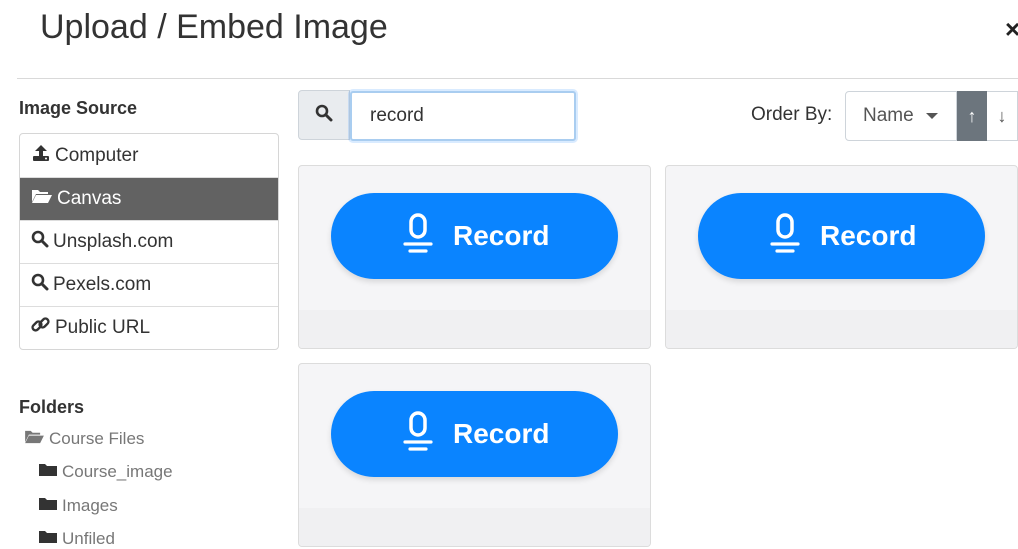 The width and height of the screenshot is (1018, 549). I want to click on sort-ascending-button: ↑, so click(972, 116).